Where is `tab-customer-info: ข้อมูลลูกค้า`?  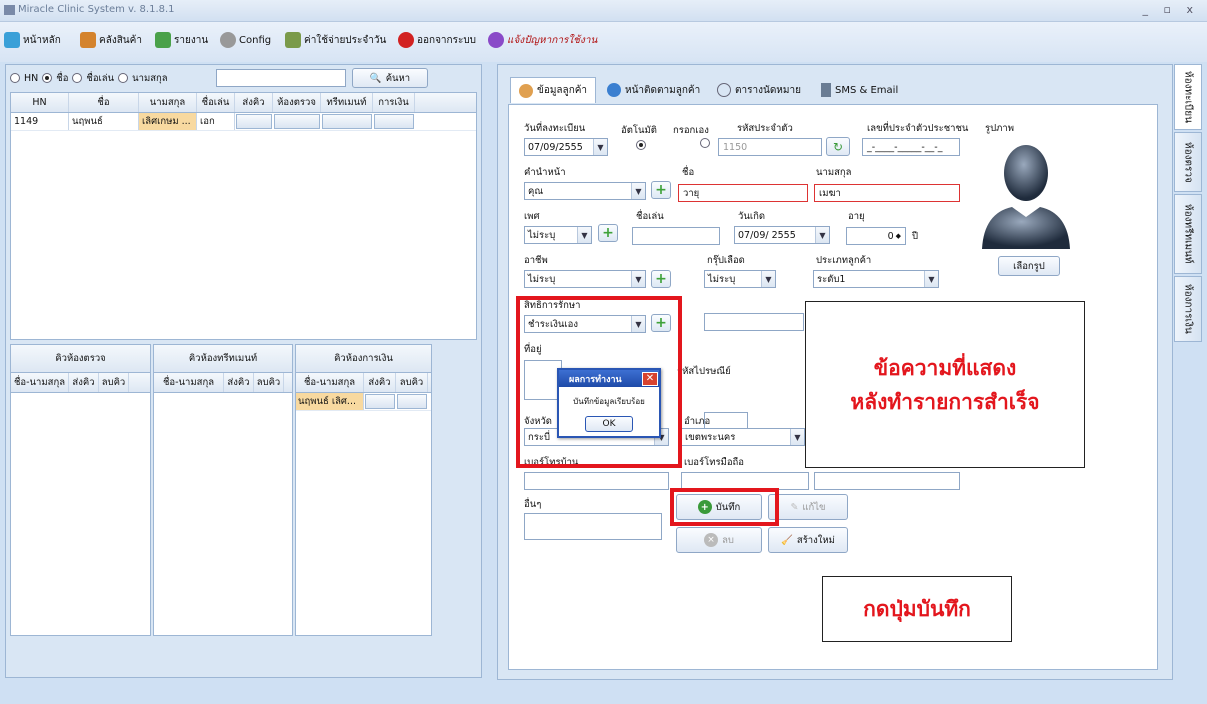
tab-customer-info: ข้อมูลลูกค้า is located at coordinates (553, 90).